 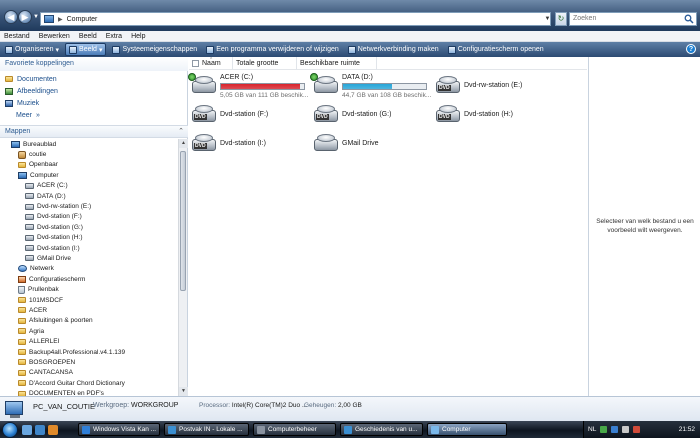 I want to click on address-input: ▶ Computer, so click(x=295, y=19).